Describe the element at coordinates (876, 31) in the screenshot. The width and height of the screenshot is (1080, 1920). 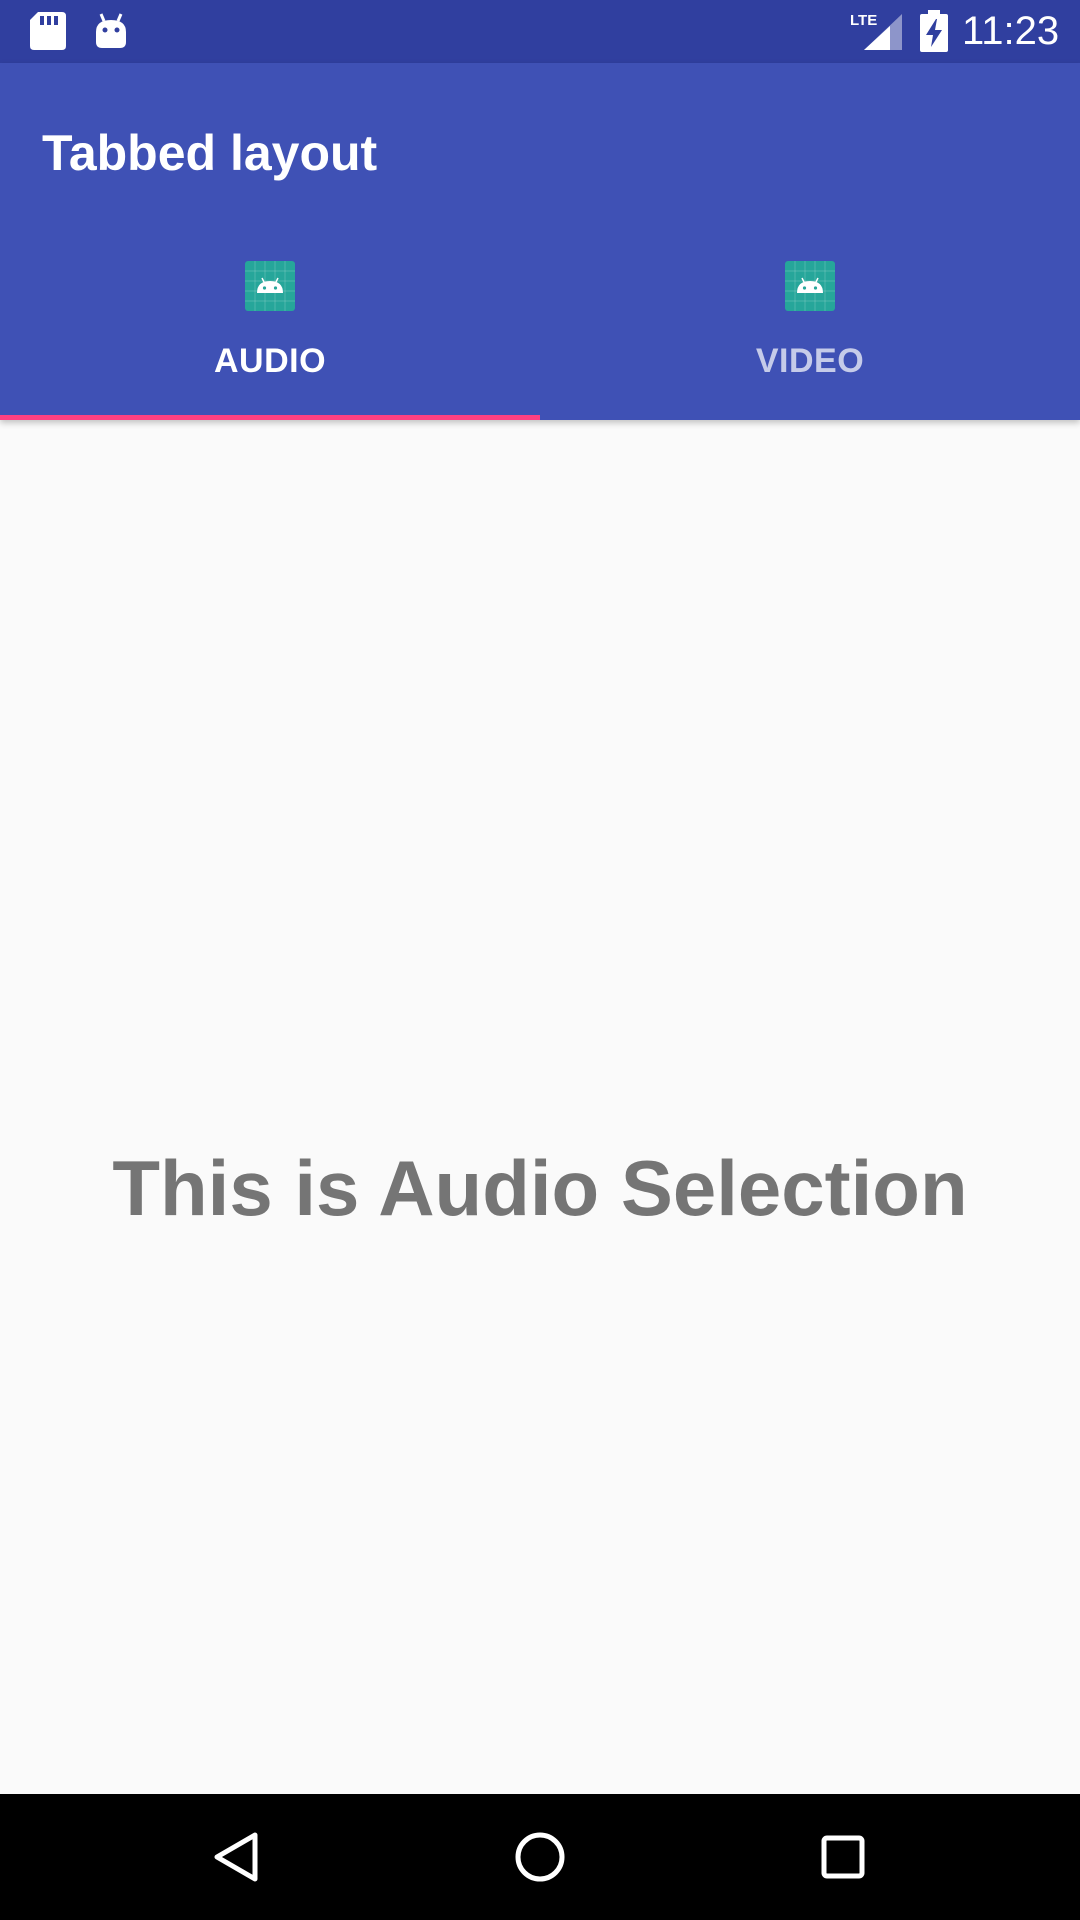
I see `lte-signal-icon: LTE` at that location.